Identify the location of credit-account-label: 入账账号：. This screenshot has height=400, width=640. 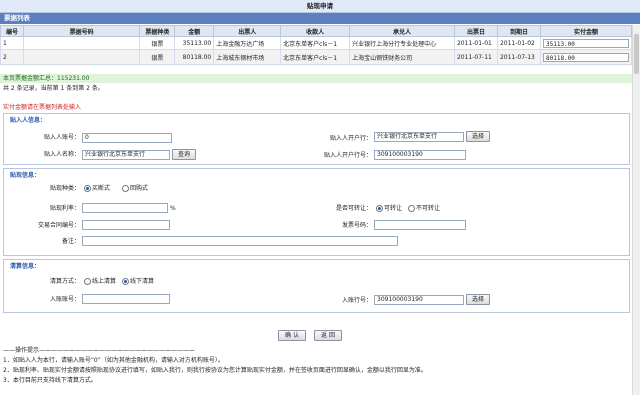
(64, 299).